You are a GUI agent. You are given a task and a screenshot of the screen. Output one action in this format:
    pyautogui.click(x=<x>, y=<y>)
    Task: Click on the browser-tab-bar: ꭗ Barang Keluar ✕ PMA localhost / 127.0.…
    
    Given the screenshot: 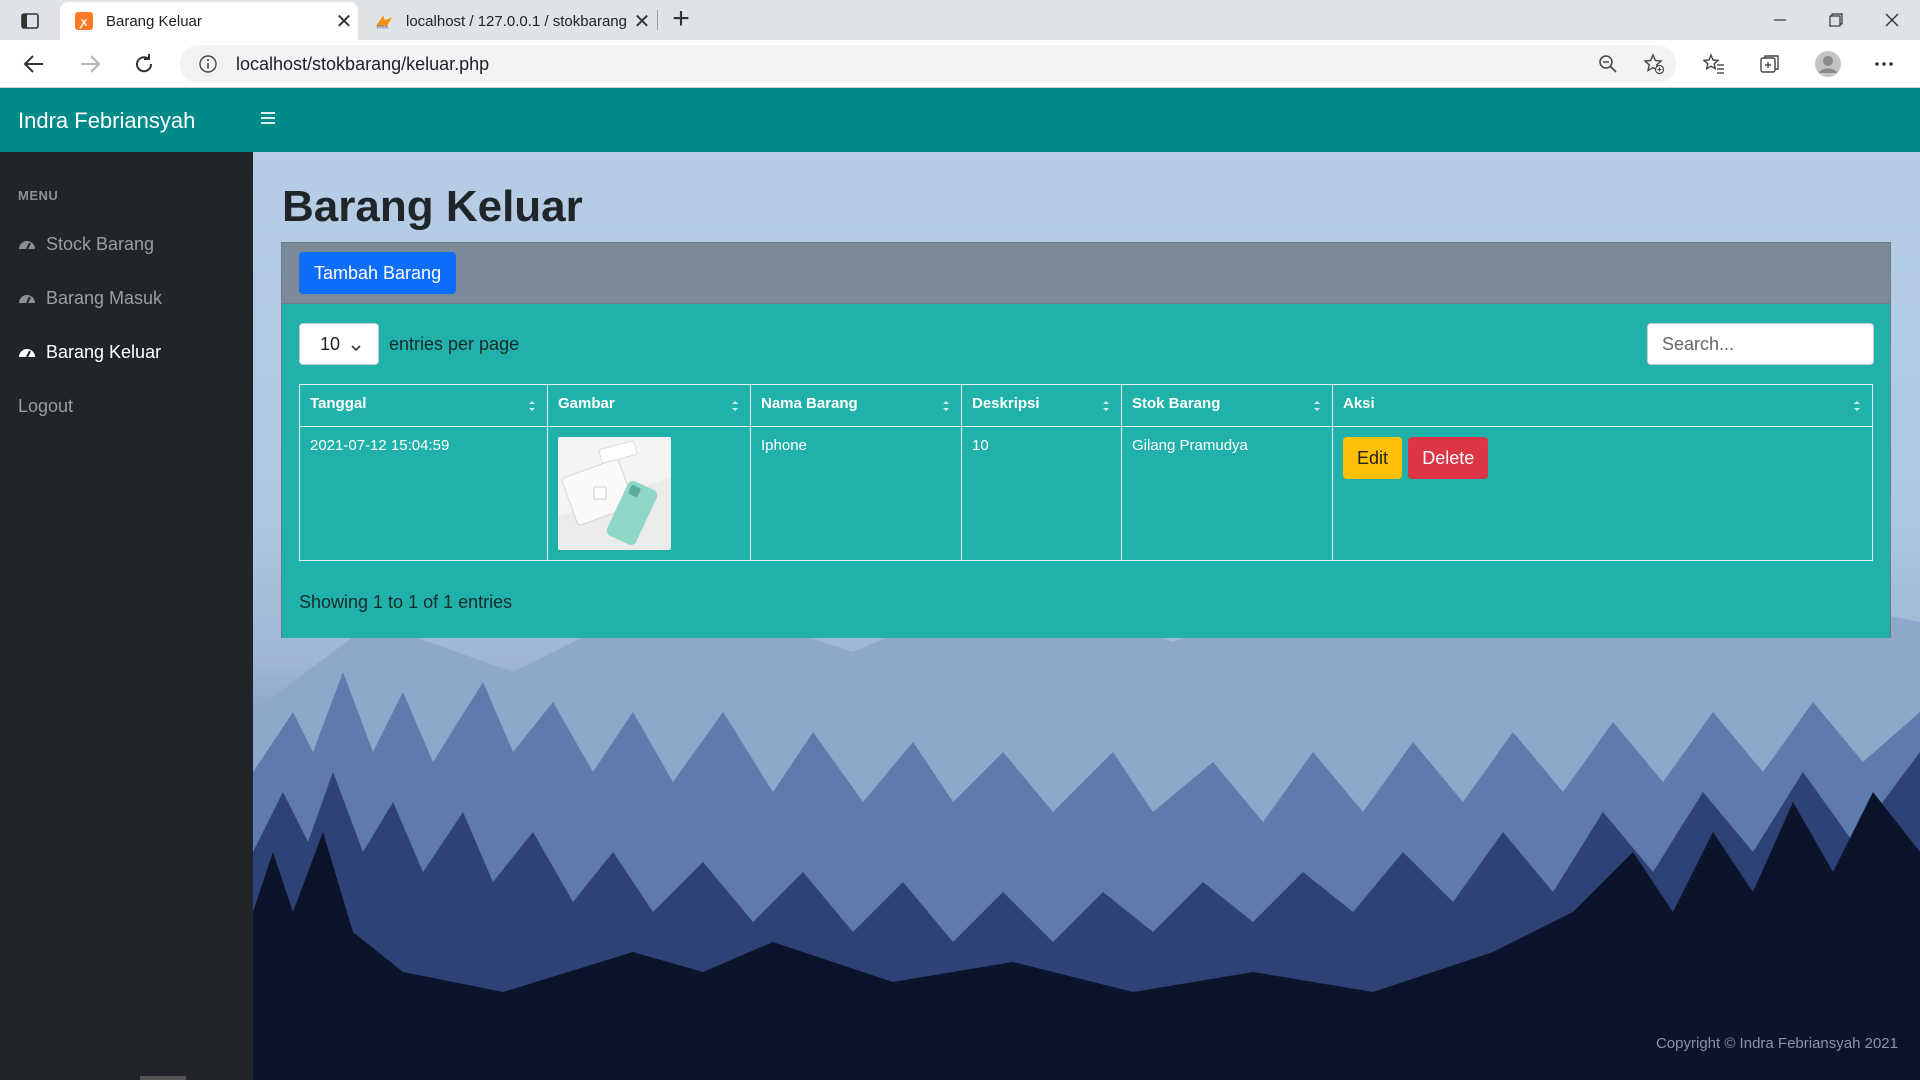 What is the action you would take?
    pyautogui.click(x=960, y=20)
    